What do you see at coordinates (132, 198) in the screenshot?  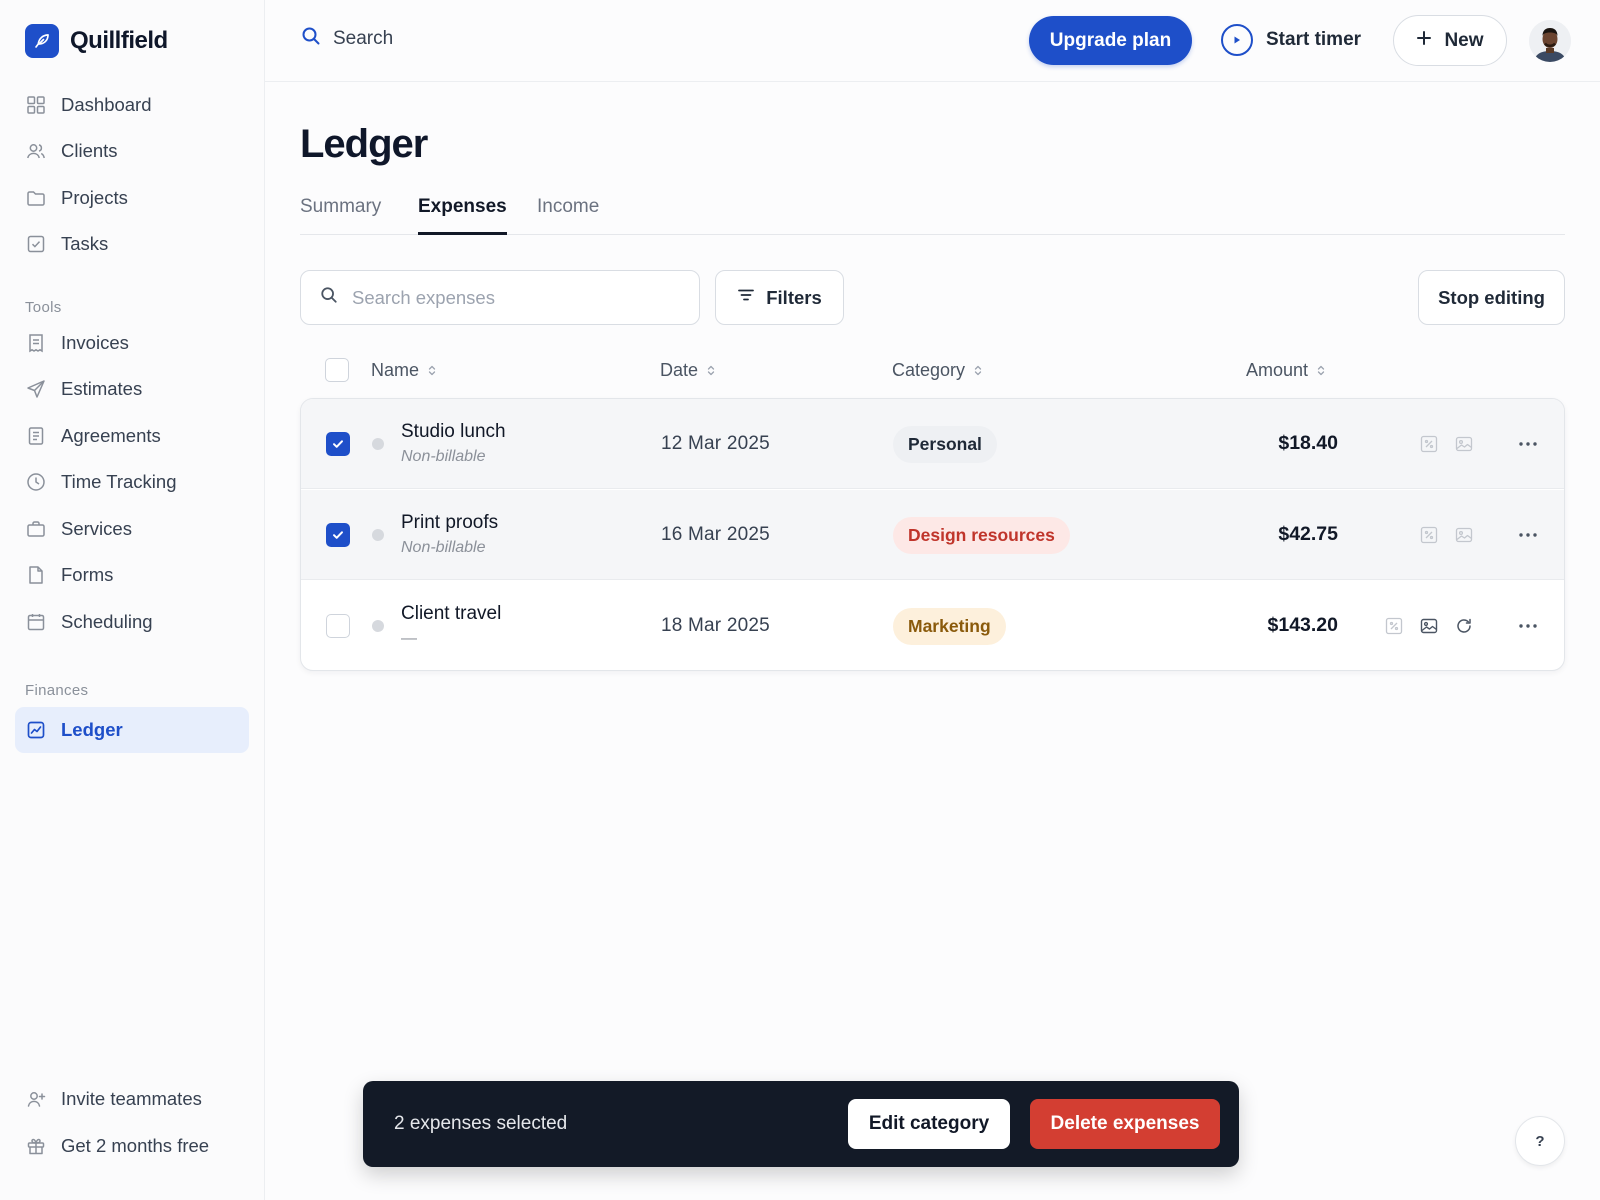 I see `sidebar-item-projects: Projects` at bounding box center [132, 198].